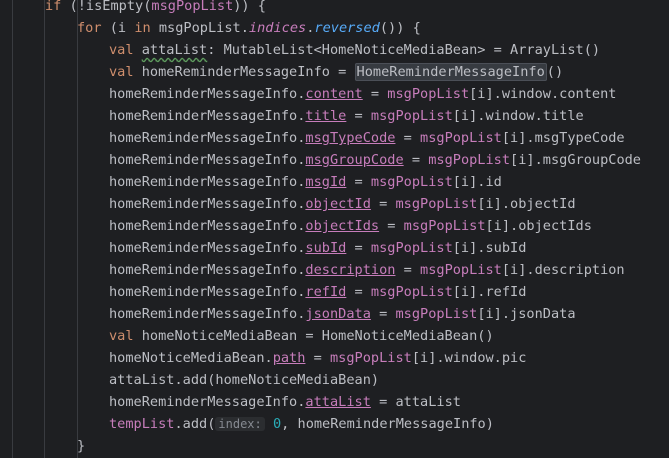  Describe the element at coordinates (350, 270) in the screenshot. I see `property-ref: description` at that location.